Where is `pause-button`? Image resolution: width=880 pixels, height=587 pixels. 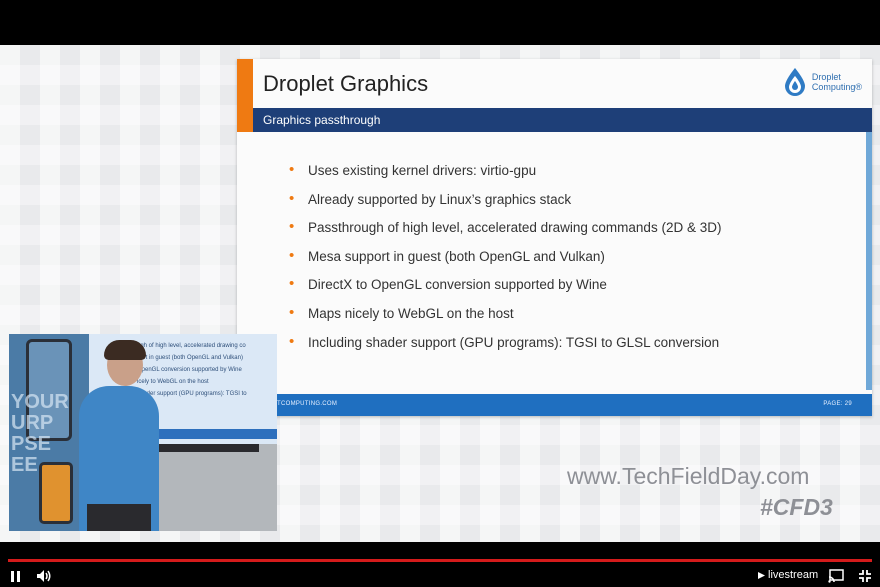
pause-button is located at coordinates (15, 576).